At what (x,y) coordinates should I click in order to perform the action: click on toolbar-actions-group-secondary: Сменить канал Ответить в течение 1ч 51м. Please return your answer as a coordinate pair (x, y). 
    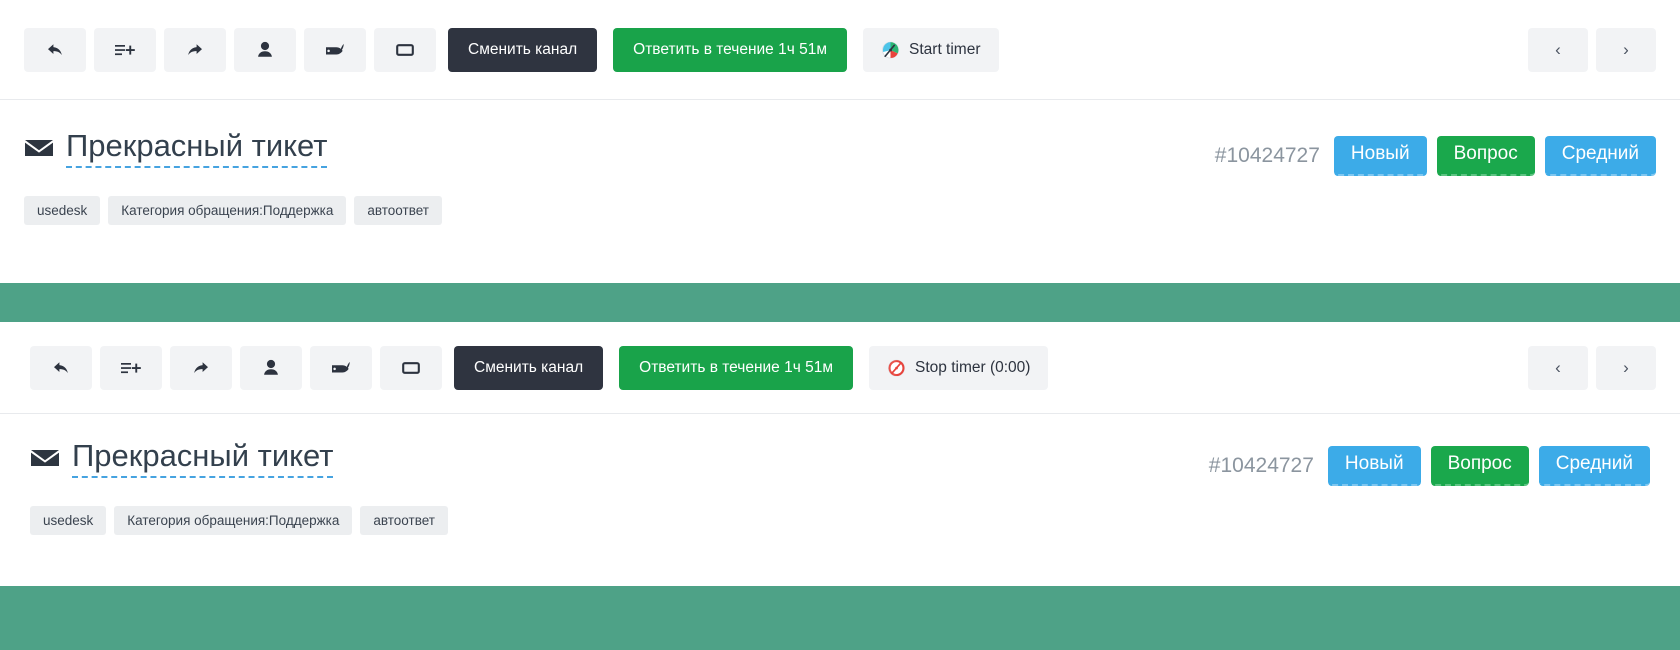
    Looking at the image, I should click on (539, 367).